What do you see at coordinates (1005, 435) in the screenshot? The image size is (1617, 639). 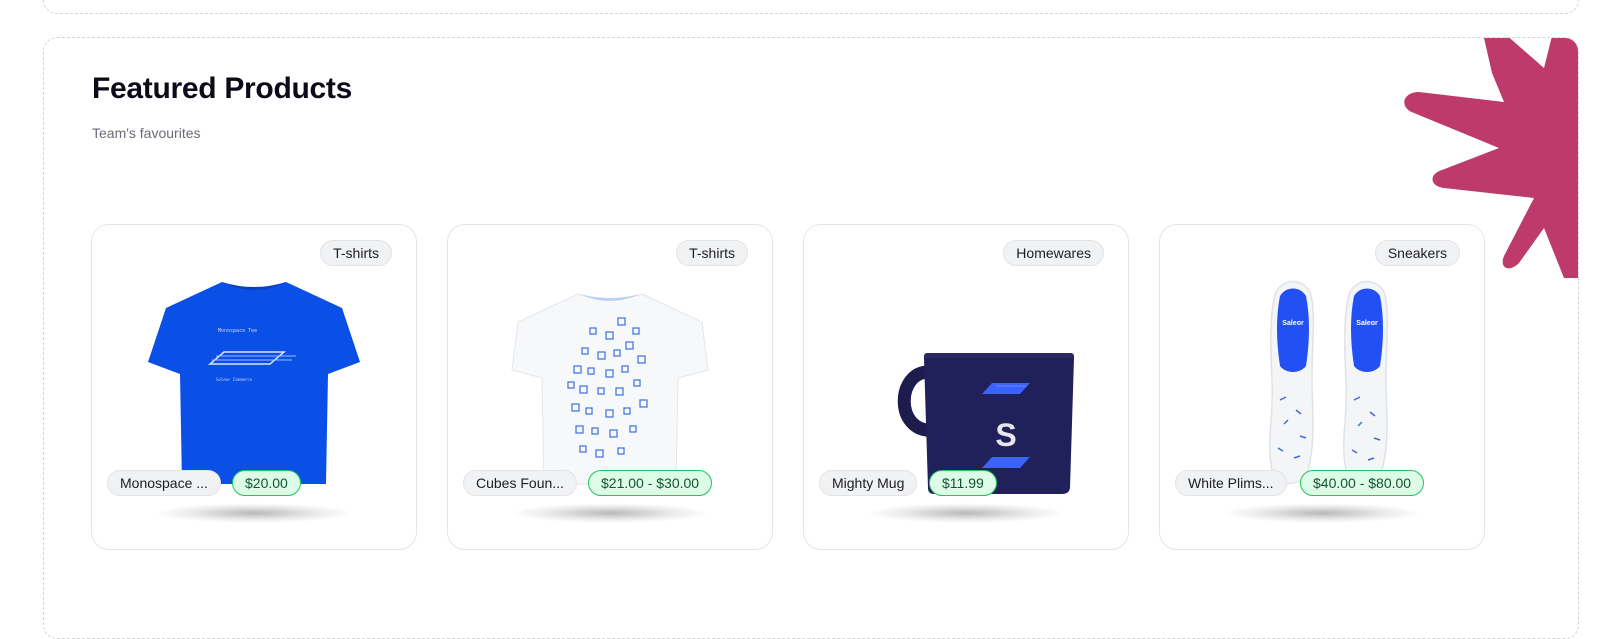 I see `svg-text: S` at bounding box center [1005, 435].